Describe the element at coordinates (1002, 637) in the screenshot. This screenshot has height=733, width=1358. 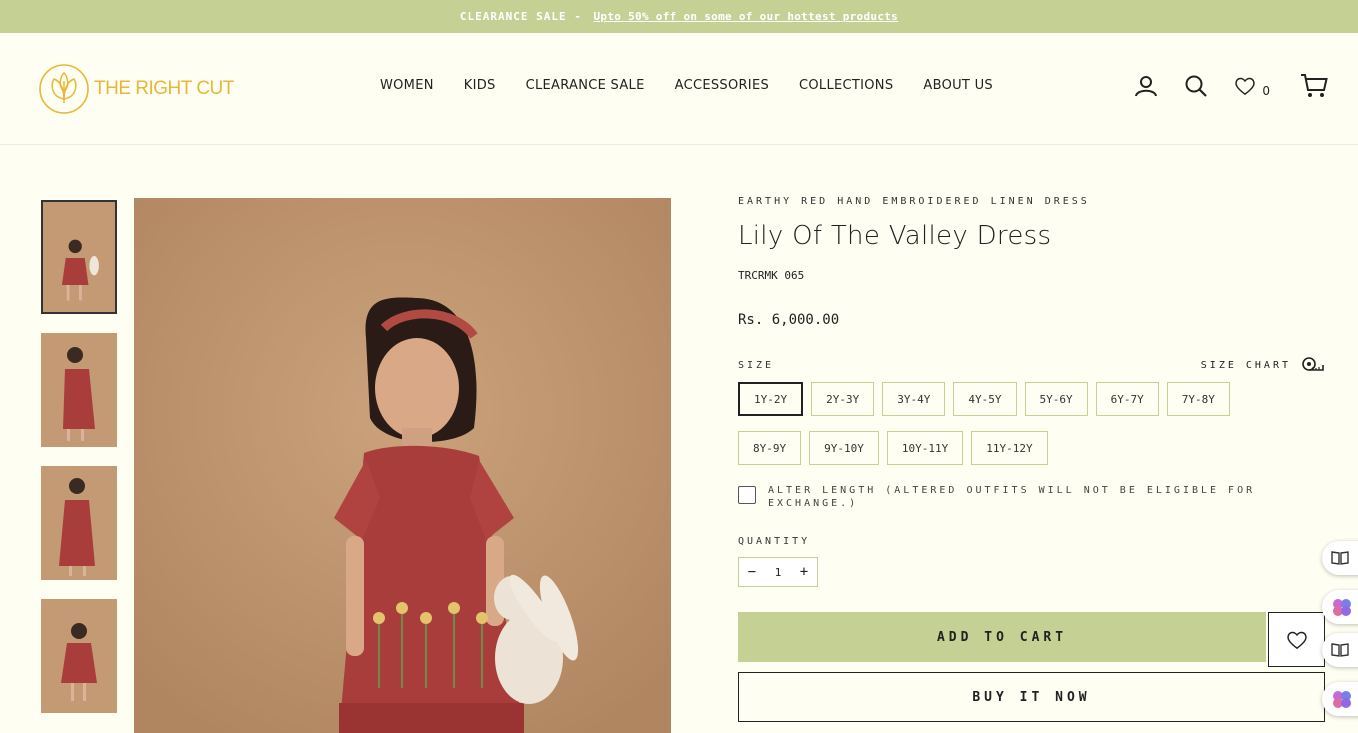
I see `add-to-cart-button: ADD TO CART` at that location.